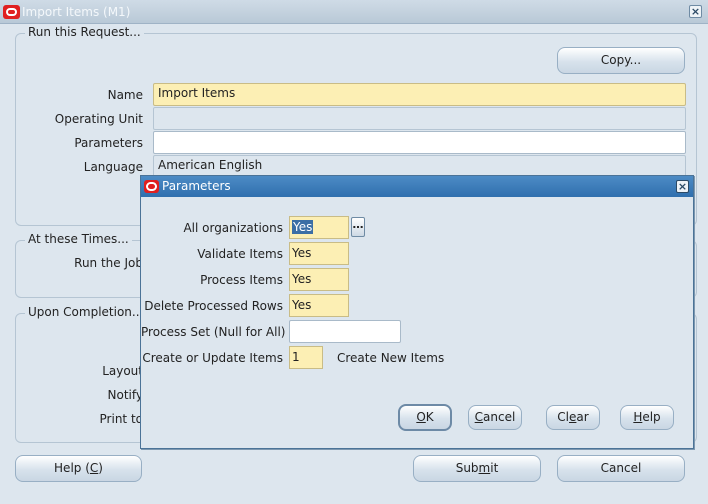 The image size is (708, 504). I want to click on ok-button: OK, so click(425, 417).